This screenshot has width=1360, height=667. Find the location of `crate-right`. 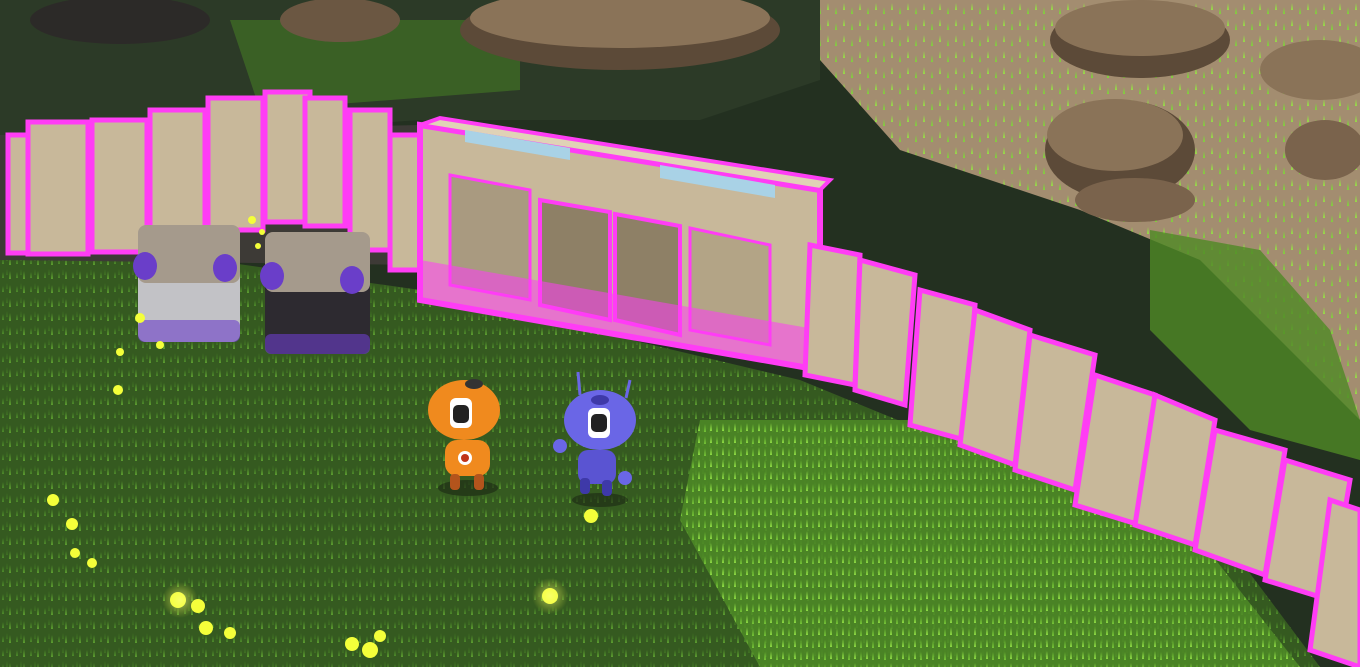

crate-right is located at coordinates (315, 293).